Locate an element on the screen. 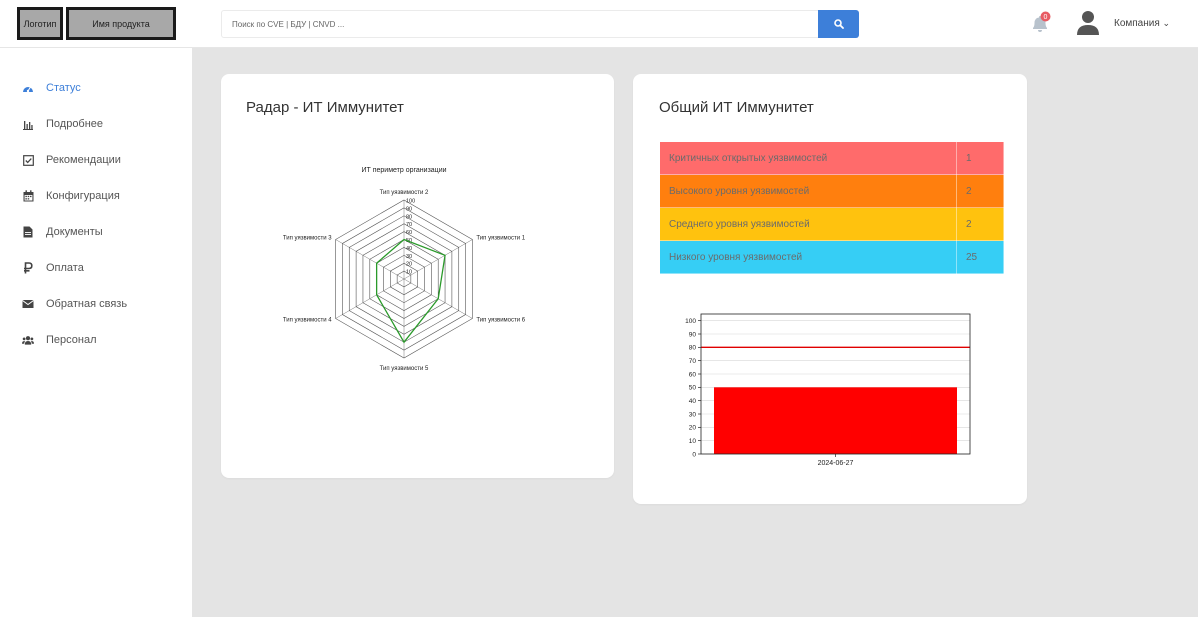  sidebar-item-payment: Оплата is located at coordinates (53, 268).